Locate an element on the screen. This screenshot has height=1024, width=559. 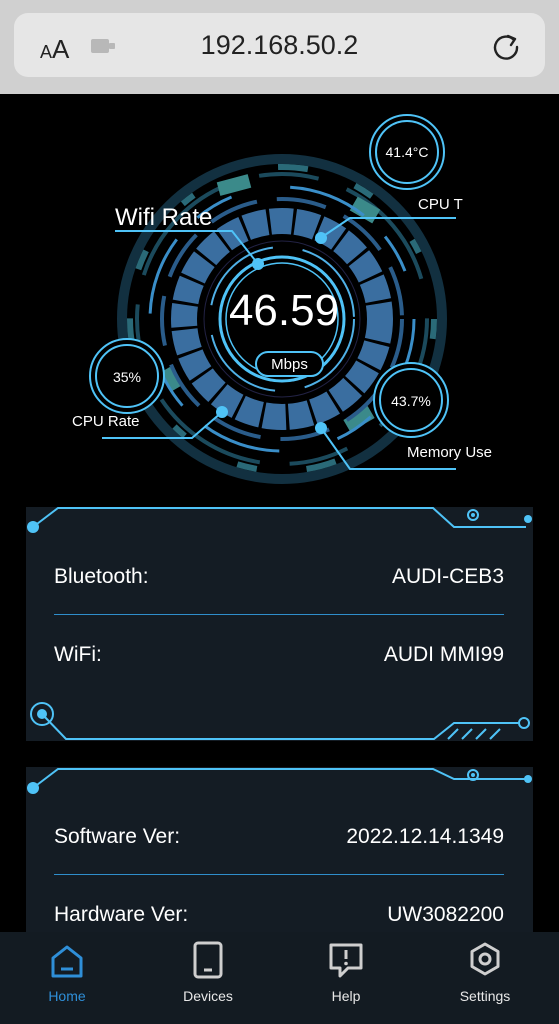
wifi-rate-label: Wifi Rate is located at coordinates (164, 217).